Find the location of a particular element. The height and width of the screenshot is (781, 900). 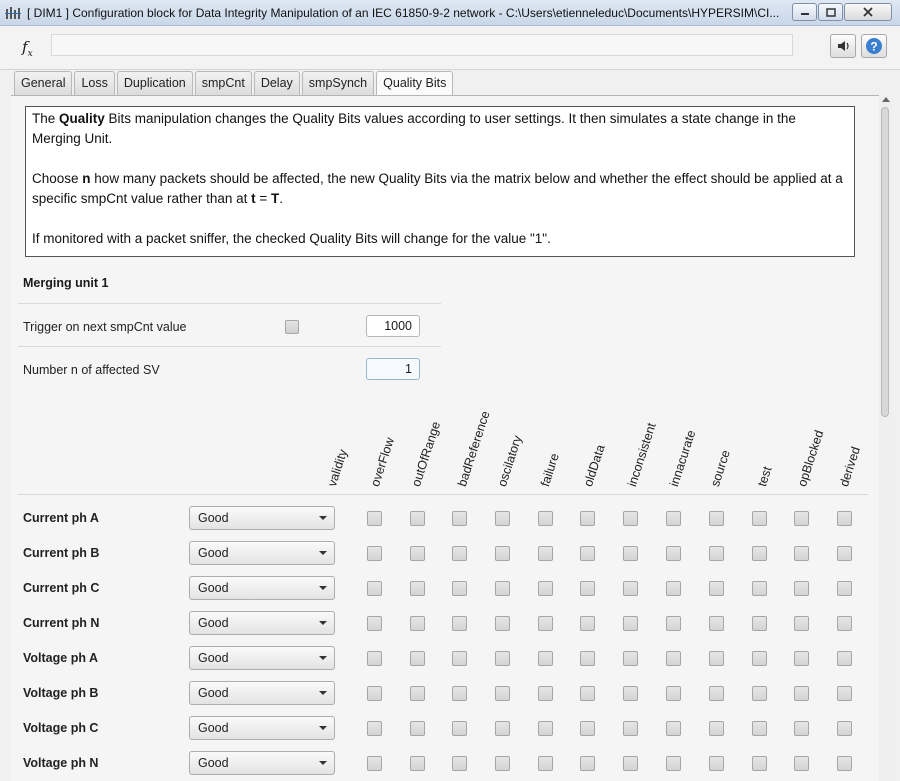

signal-button is located at coordinates (843, 46).